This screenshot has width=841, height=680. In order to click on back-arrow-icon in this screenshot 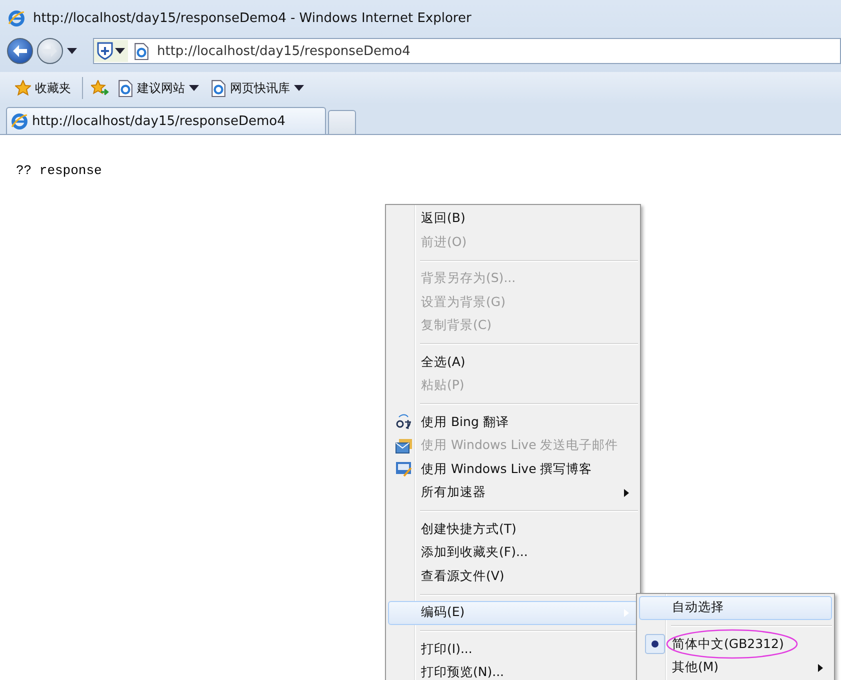, I will do `click(20, 51)`.